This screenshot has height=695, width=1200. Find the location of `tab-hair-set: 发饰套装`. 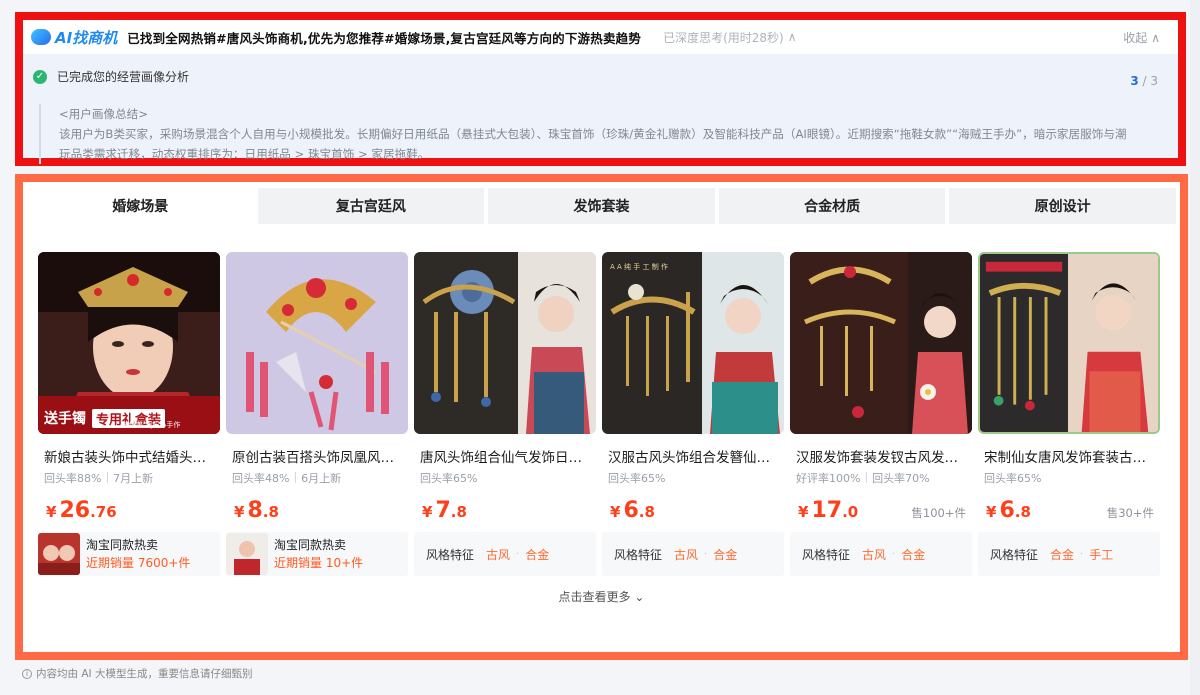

tab-hair-set: 发饰套装 is located at coordinates (601, 206).